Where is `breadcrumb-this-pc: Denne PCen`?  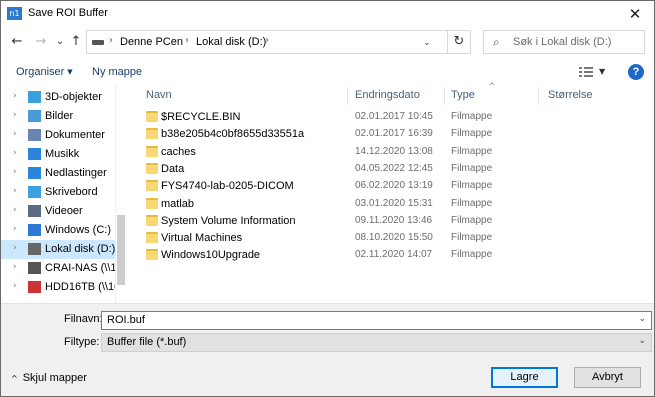 breadcrumb-this-pc: Denne PCen is located at coordinates (151, 42).